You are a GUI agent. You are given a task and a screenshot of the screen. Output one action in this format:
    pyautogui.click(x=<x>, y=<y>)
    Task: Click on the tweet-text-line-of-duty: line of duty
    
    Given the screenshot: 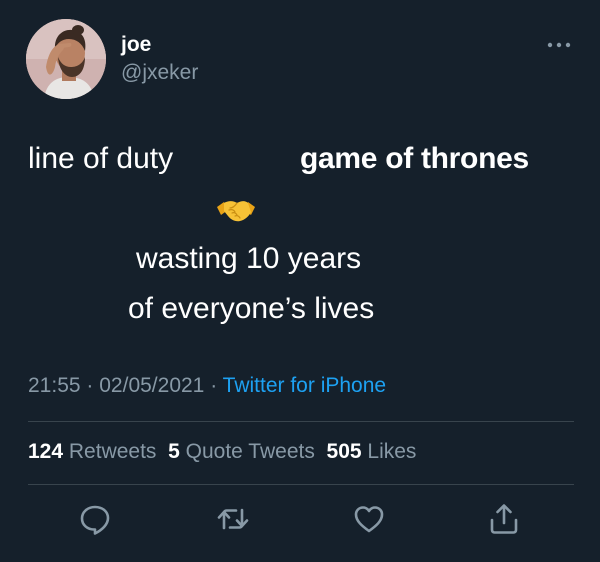 What is the action you would take?
    pyautogui.click(x=101, y=158)
    